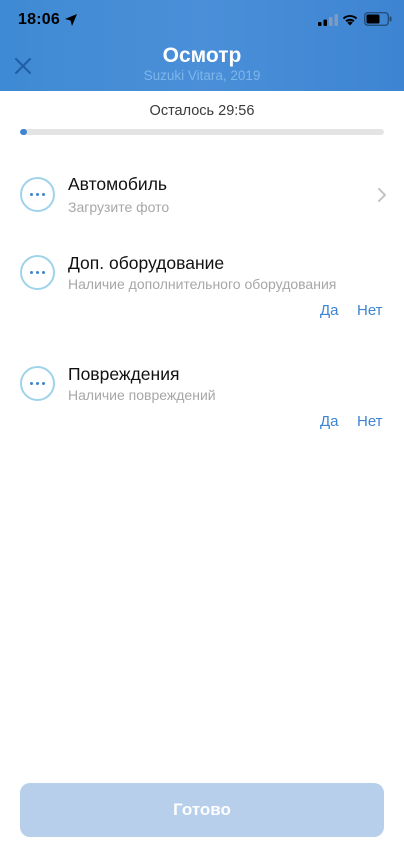 Image resolution: width=404 pixels, height=858 pixels. Describe the element at coordinates (378, 19) in the screenshot. I see `battery-icon` at that location.